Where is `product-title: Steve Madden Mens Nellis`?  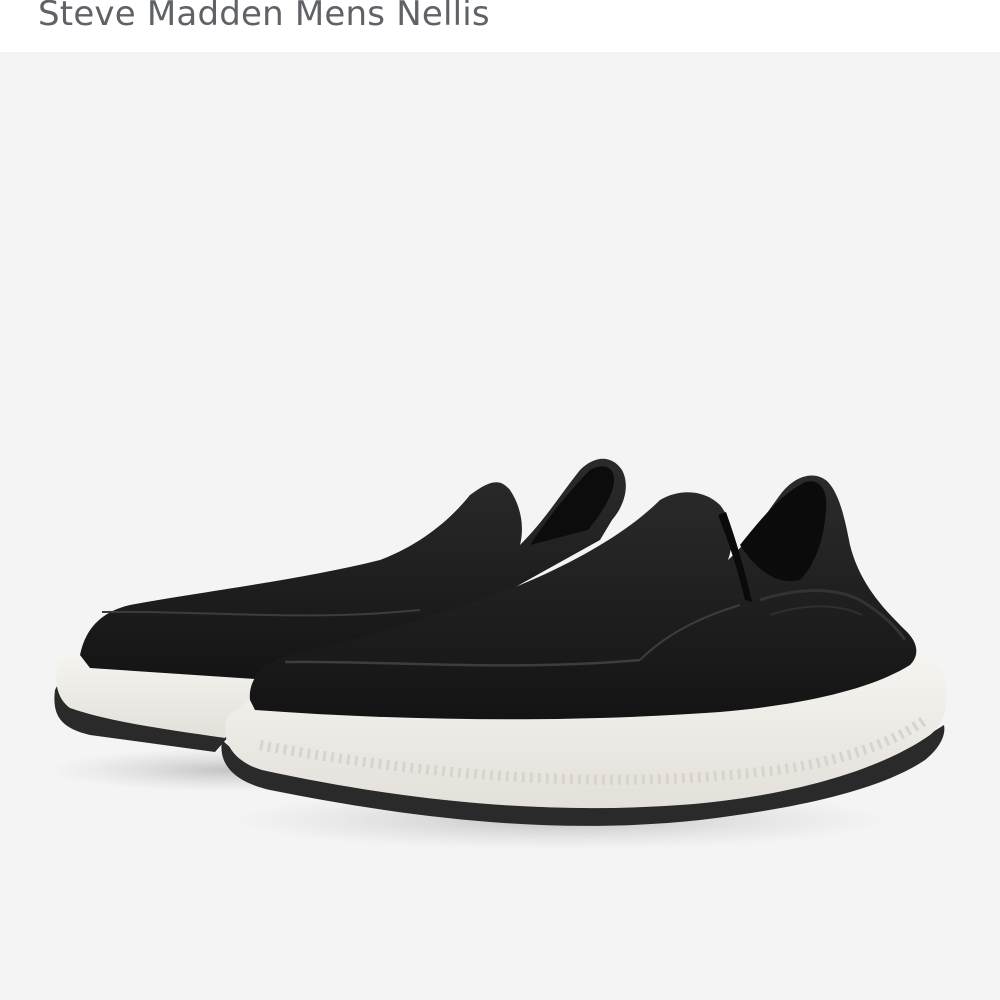 product-title: Steve Madden Mens Nellis is located at coordinates (264, 17).